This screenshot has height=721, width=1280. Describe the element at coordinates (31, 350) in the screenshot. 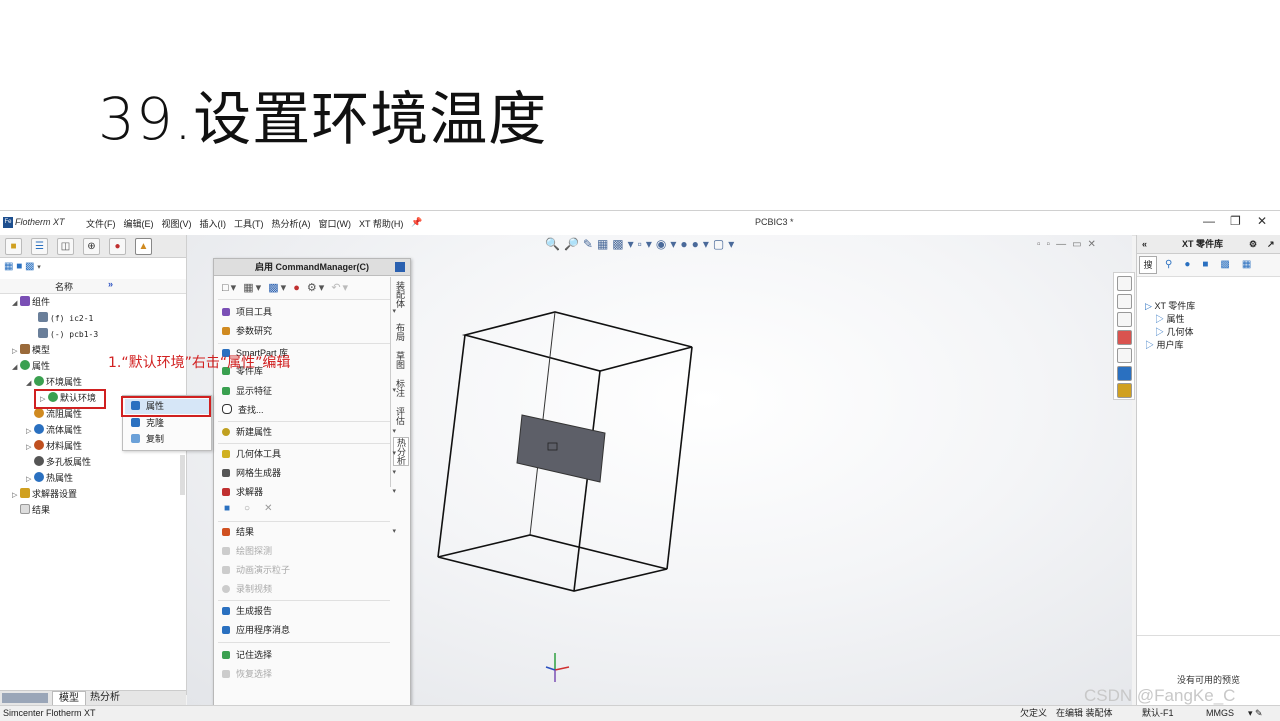

I see `tree-item-model: ▷ 模型` at that location.